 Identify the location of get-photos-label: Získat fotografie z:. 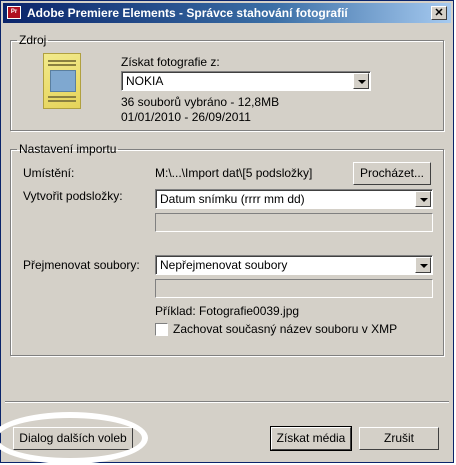
(170, 62).